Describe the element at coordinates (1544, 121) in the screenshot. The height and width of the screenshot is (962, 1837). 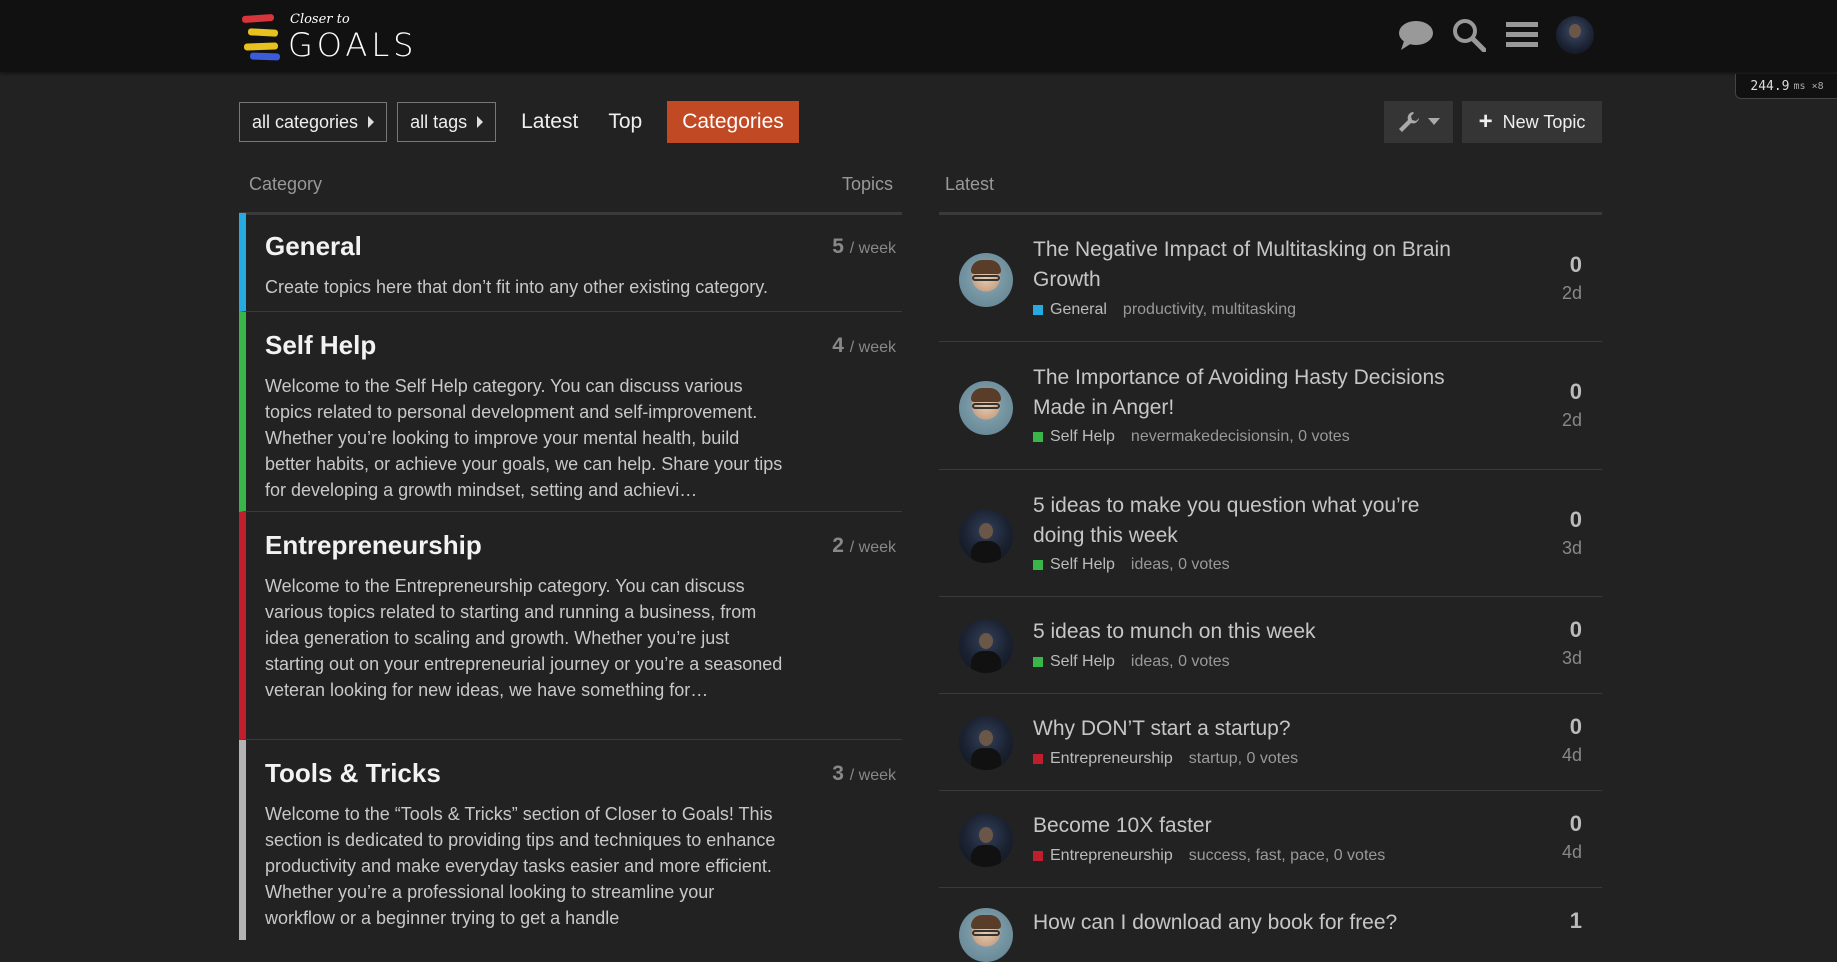
I see `new-topic-label: New Topic` at that location.